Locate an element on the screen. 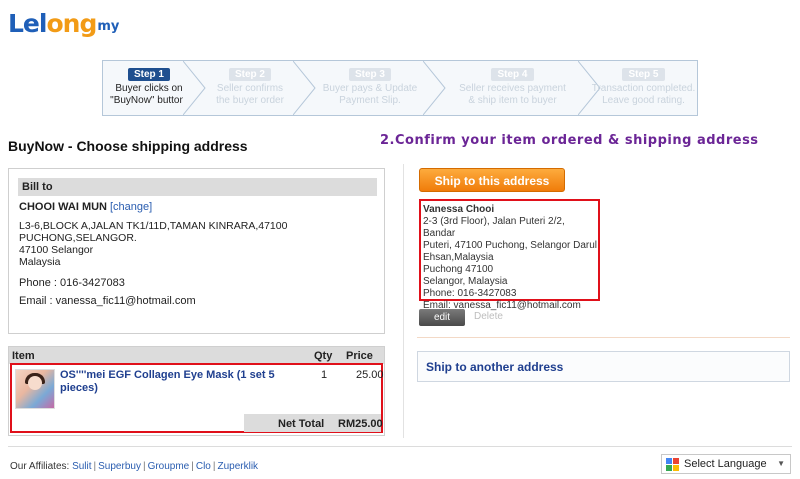 The width and height of the screenshot is (800, 479). net-total-row: Net Total RM25.00 is located at coordinates (313, 423).